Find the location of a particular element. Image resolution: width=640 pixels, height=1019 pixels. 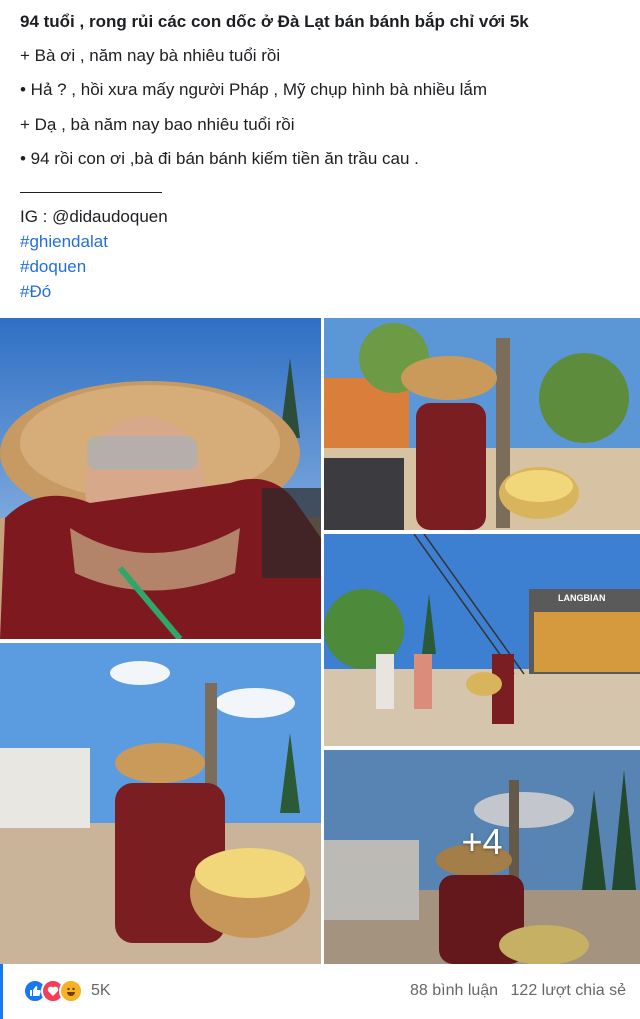

reaction-count: 5K is located at coordinates (101, 990).